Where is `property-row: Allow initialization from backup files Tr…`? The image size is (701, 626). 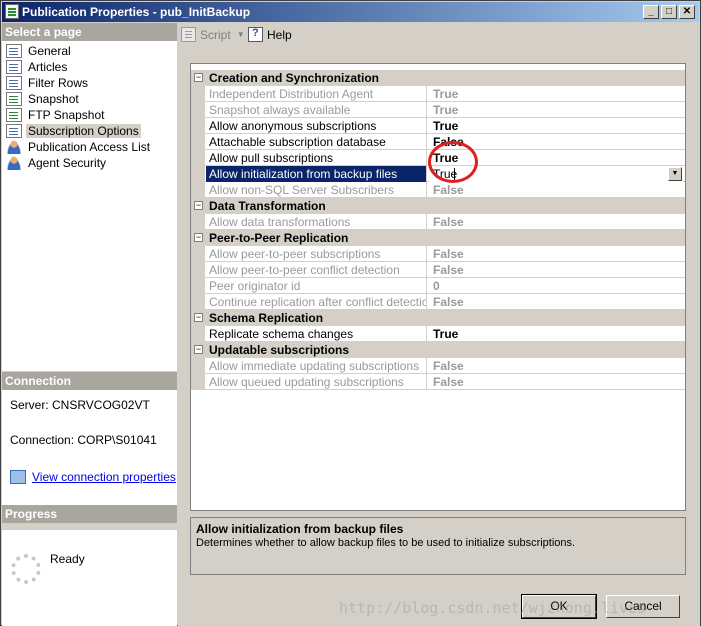 property-row: Allow initialization from backup files Tr… is located at coordinates (438, 174).